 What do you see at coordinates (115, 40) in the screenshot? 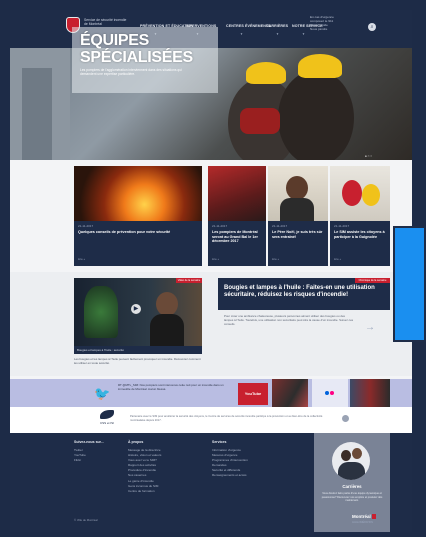
I see `hero-title-line: ÉQUIPES` at bounding box center [115, 40].